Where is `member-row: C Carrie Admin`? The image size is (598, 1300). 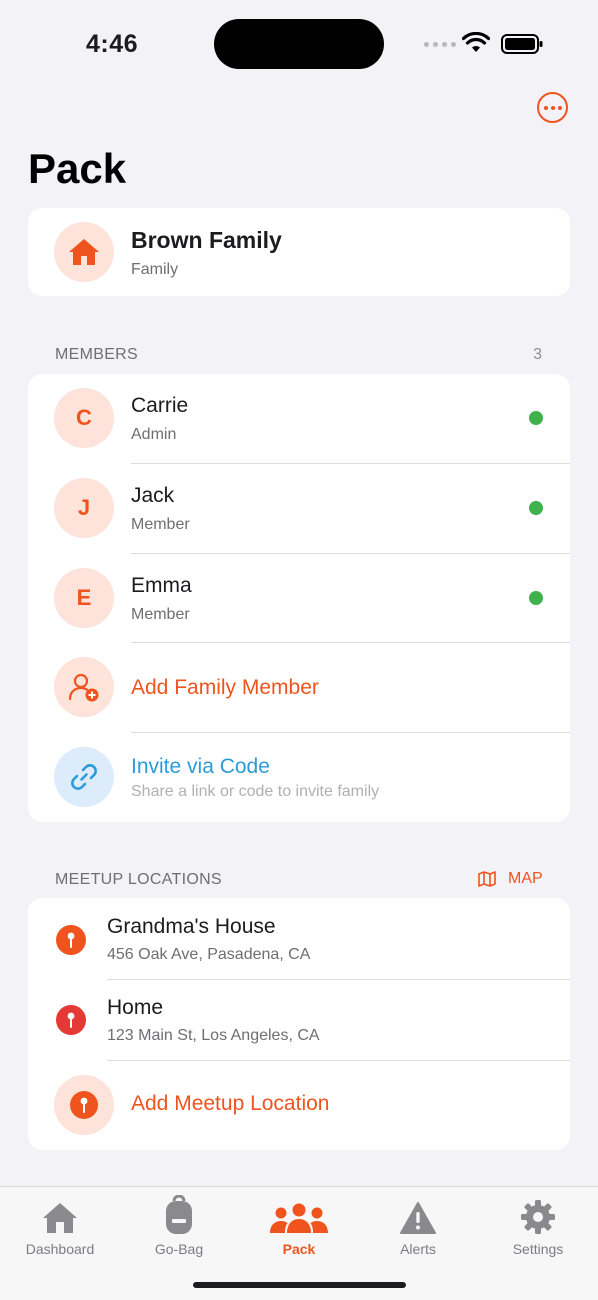 member-row: C Carrie Admin is located at coordinates (299, 418).